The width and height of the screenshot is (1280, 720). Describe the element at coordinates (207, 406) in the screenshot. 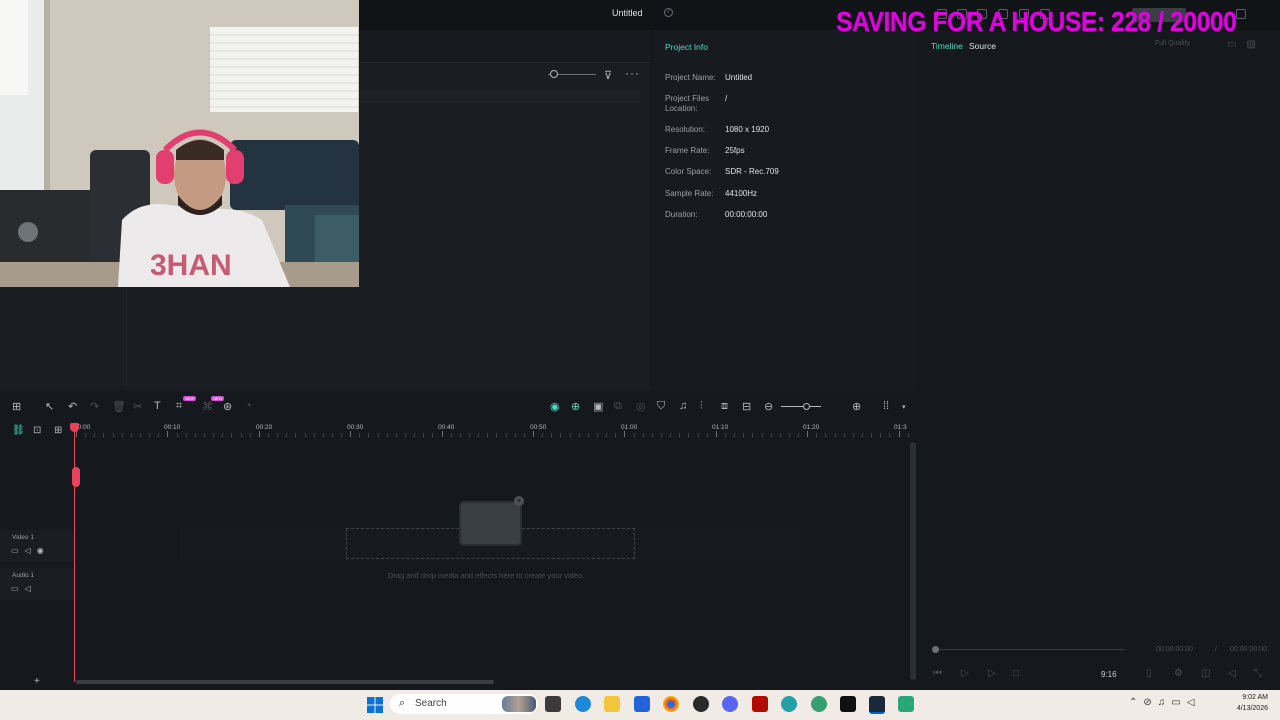

I see `transform-icon: ⌘` at that location.